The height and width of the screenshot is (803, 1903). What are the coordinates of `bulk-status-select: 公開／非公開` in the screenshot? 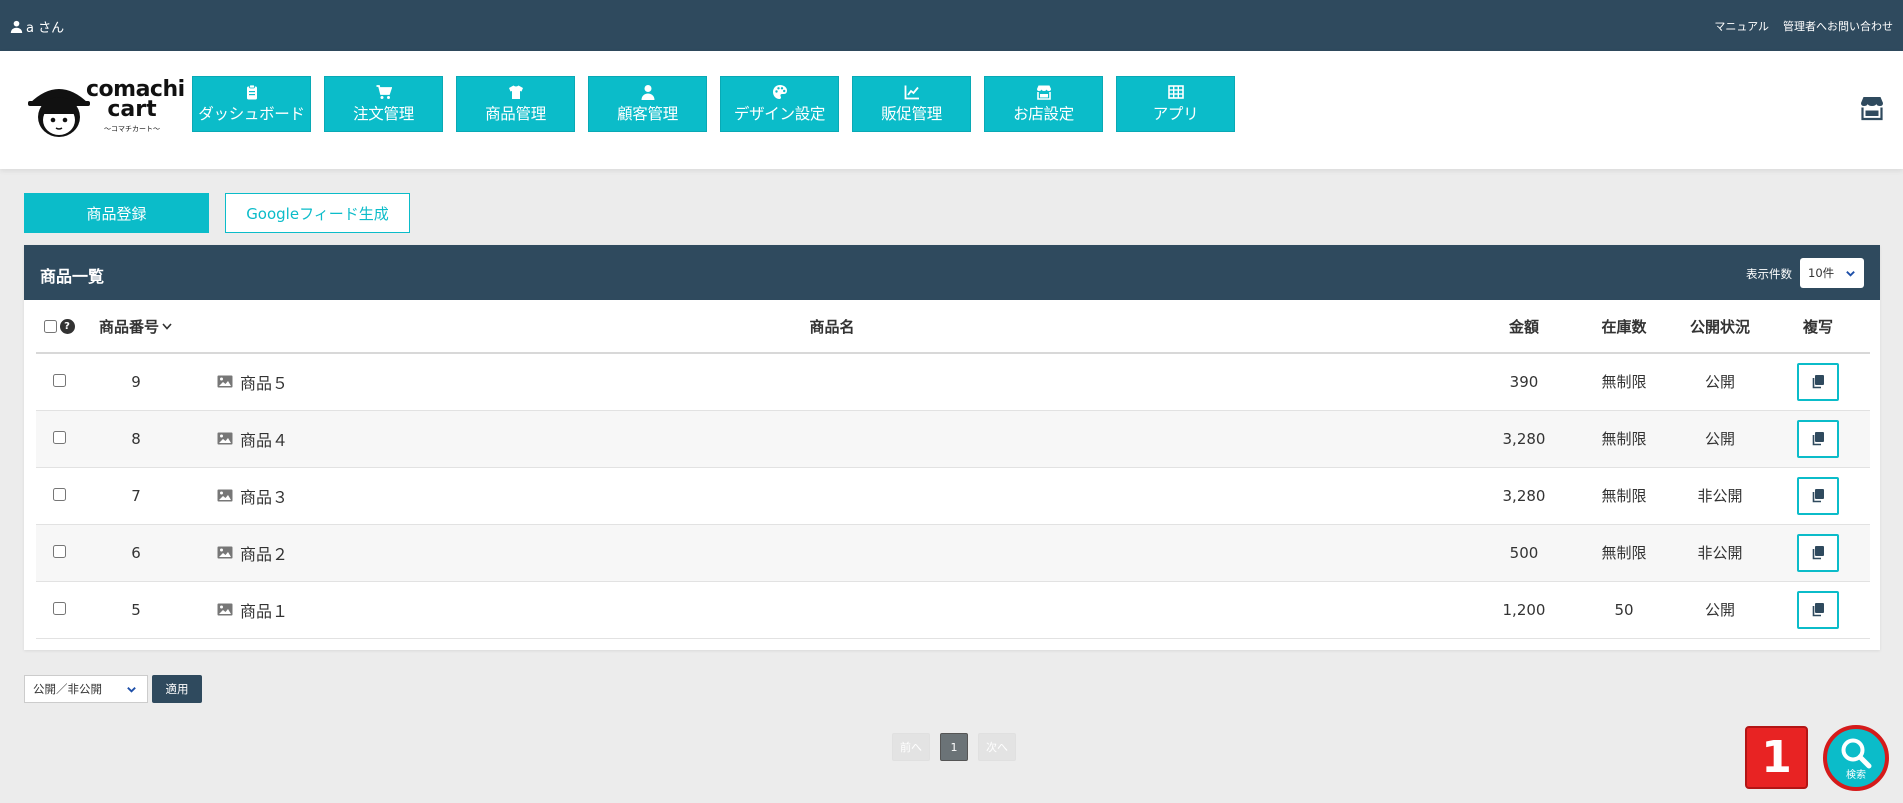 It's located at (86, 689).